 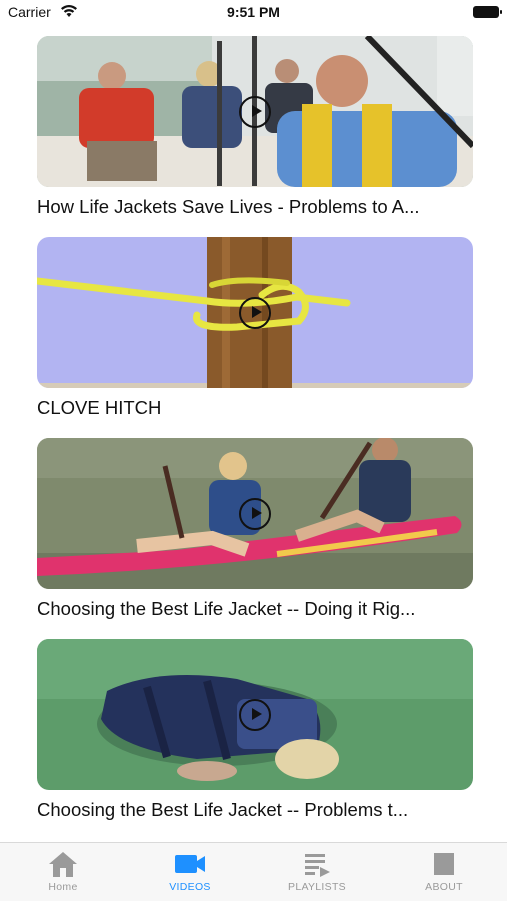 What do you see at coordinates (317, 887) in the screenshot?
I see `tab-label: PLAYLISTS` at bounding box center [317, 887].